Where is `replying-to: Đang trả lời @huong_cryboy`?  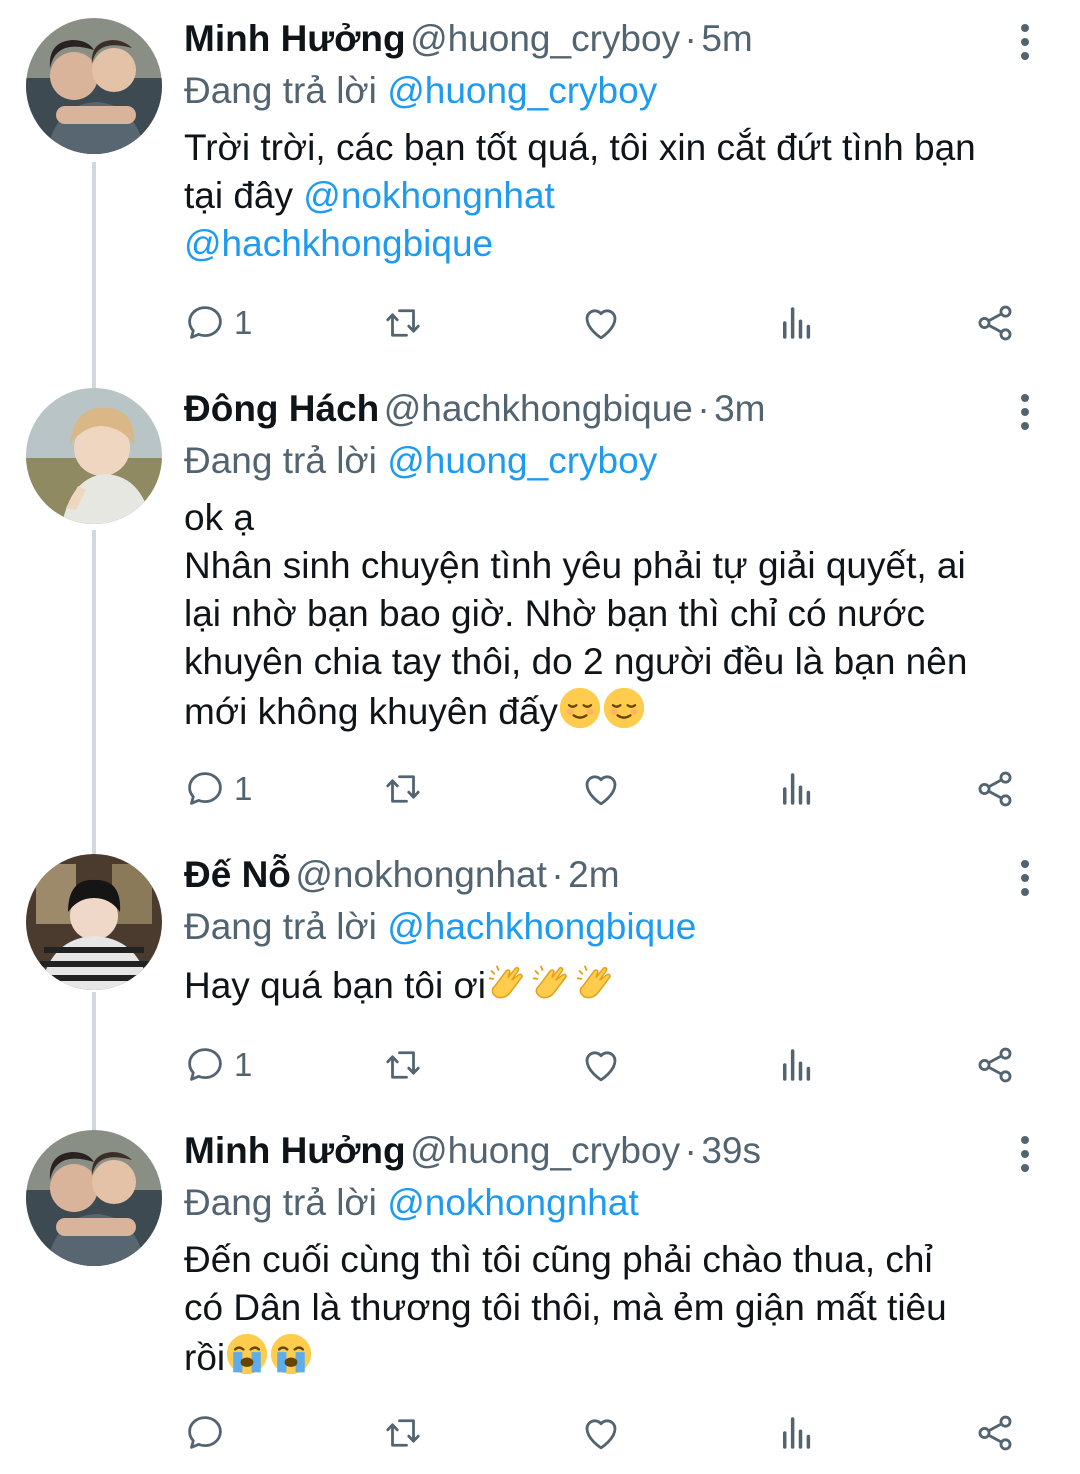 replying-to: Đang trả lời @huong_cryboy is located at coordinates (612, 463).